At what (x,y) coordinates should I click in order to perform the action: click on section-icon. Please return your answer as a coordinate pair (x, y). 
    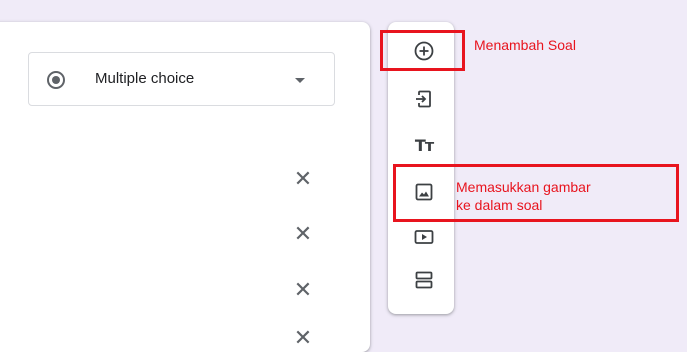
    Looking at the image, I should click on (424, 280).